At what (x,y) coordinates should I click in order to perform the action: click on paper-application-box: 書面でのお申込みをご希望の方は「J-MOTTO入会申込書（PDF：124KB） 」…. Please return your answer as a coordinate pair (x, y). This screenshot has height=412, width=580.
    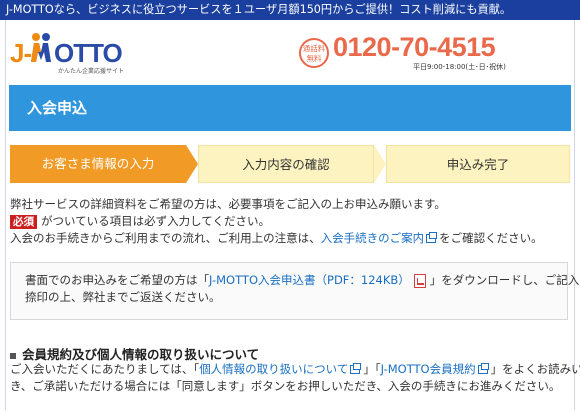
    Looking at the image, I should click on (295, 291).